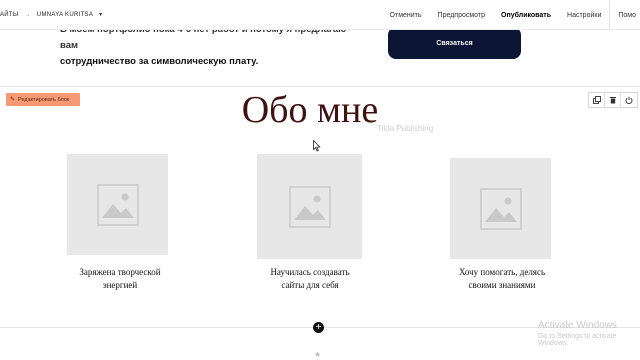  What do you see at coordinates (65, 15) in the screenshot?
I see `breadcrumb-project: UMNAYA KURITSA` at bounding box center [65, 15].